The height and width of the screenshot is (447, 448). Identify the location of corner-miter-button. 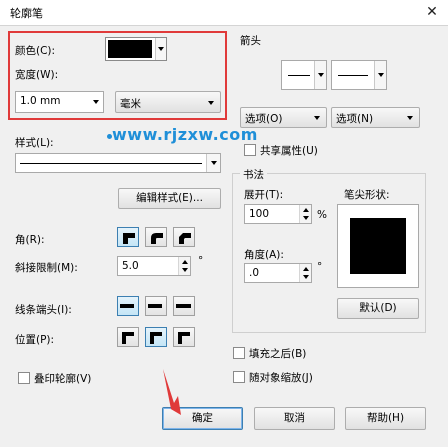
(128, 237).